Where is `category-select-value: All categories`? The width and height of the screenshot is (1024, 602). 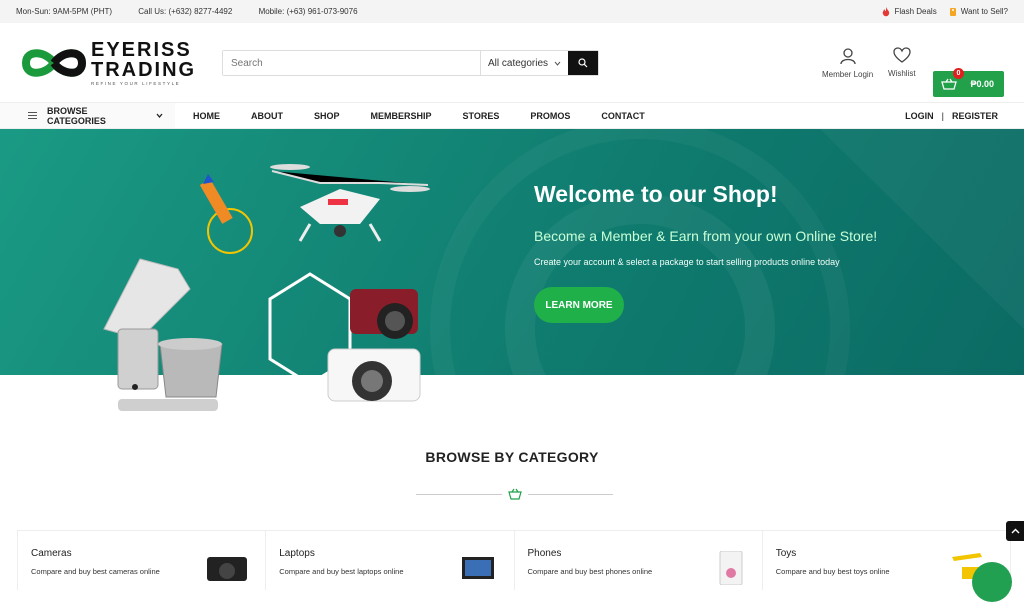 category-select-value: All categories is located at coordinates (518, 63).